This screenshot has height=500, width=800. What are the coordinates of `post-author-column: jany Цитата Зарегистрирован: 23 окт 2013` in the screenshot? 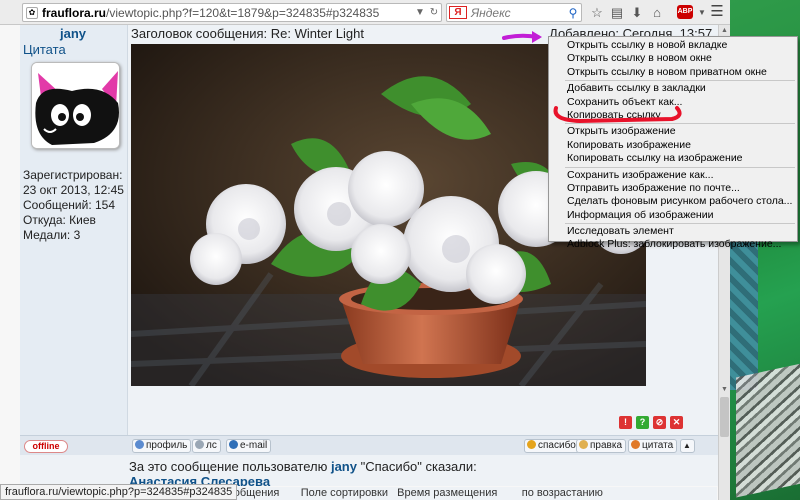 It's located at (74, 230).